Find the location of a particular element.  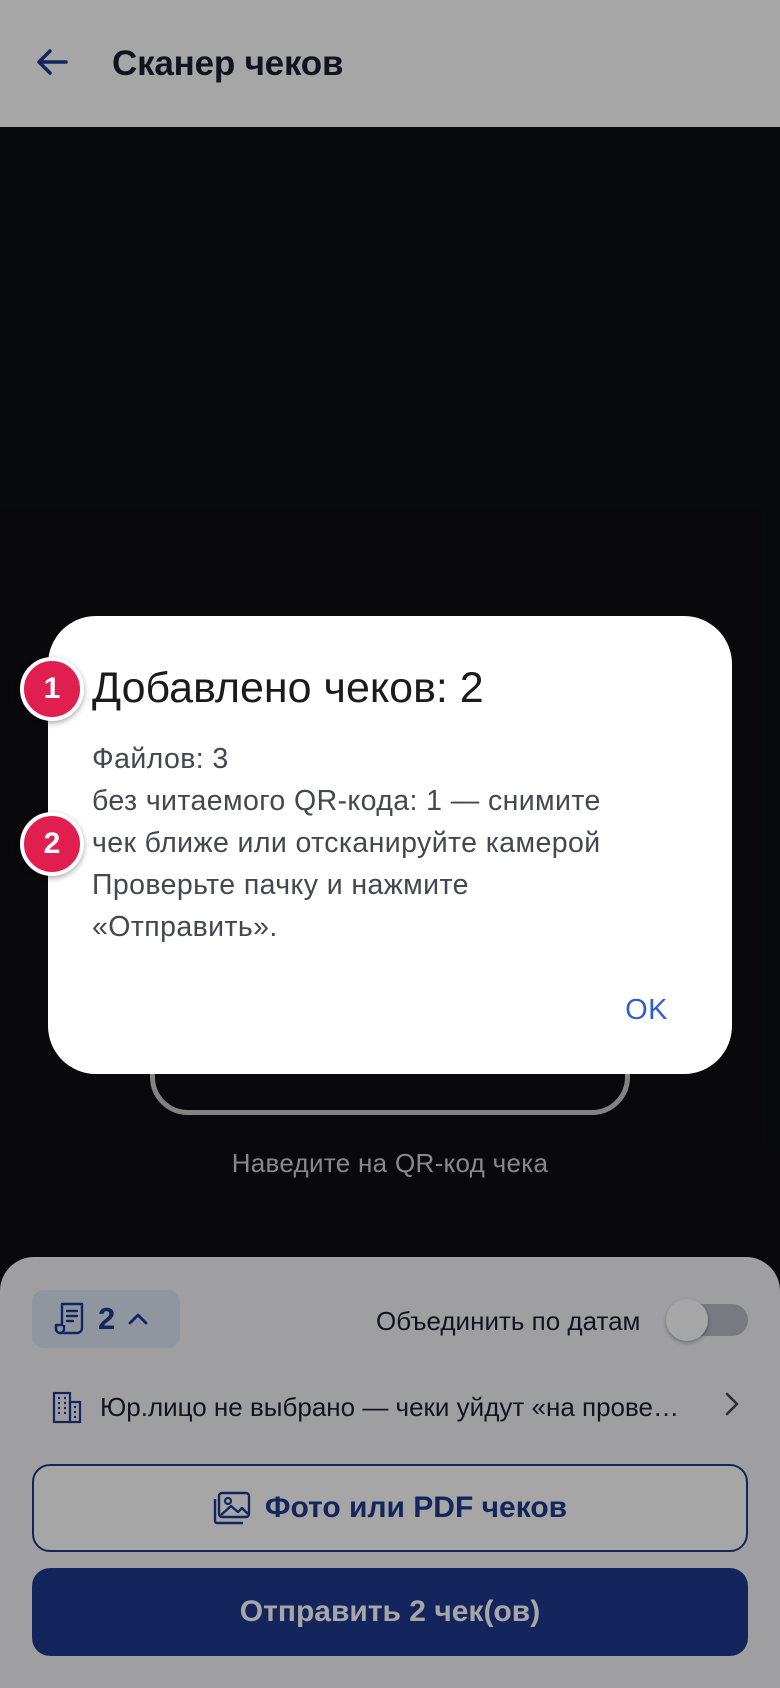

marker-1: 1 is located at coordinates (52, 689).